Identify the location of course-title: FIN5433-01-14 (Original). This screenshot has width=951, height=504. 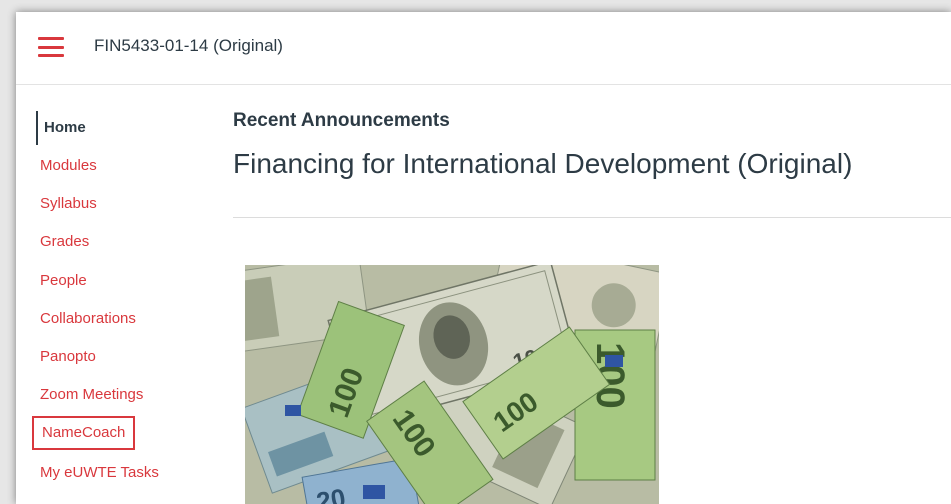
(188, 46).